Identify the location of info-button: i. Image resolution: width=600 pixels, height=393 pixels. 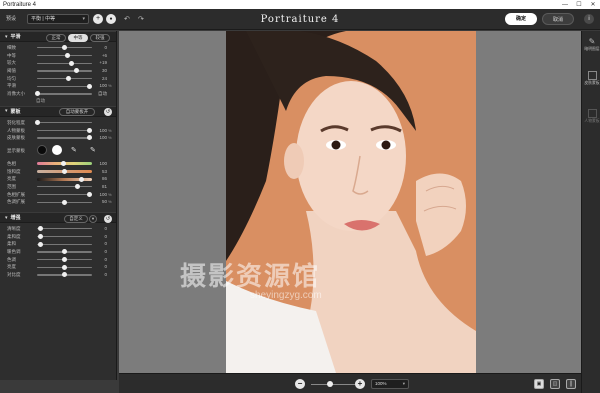
(589, 19).